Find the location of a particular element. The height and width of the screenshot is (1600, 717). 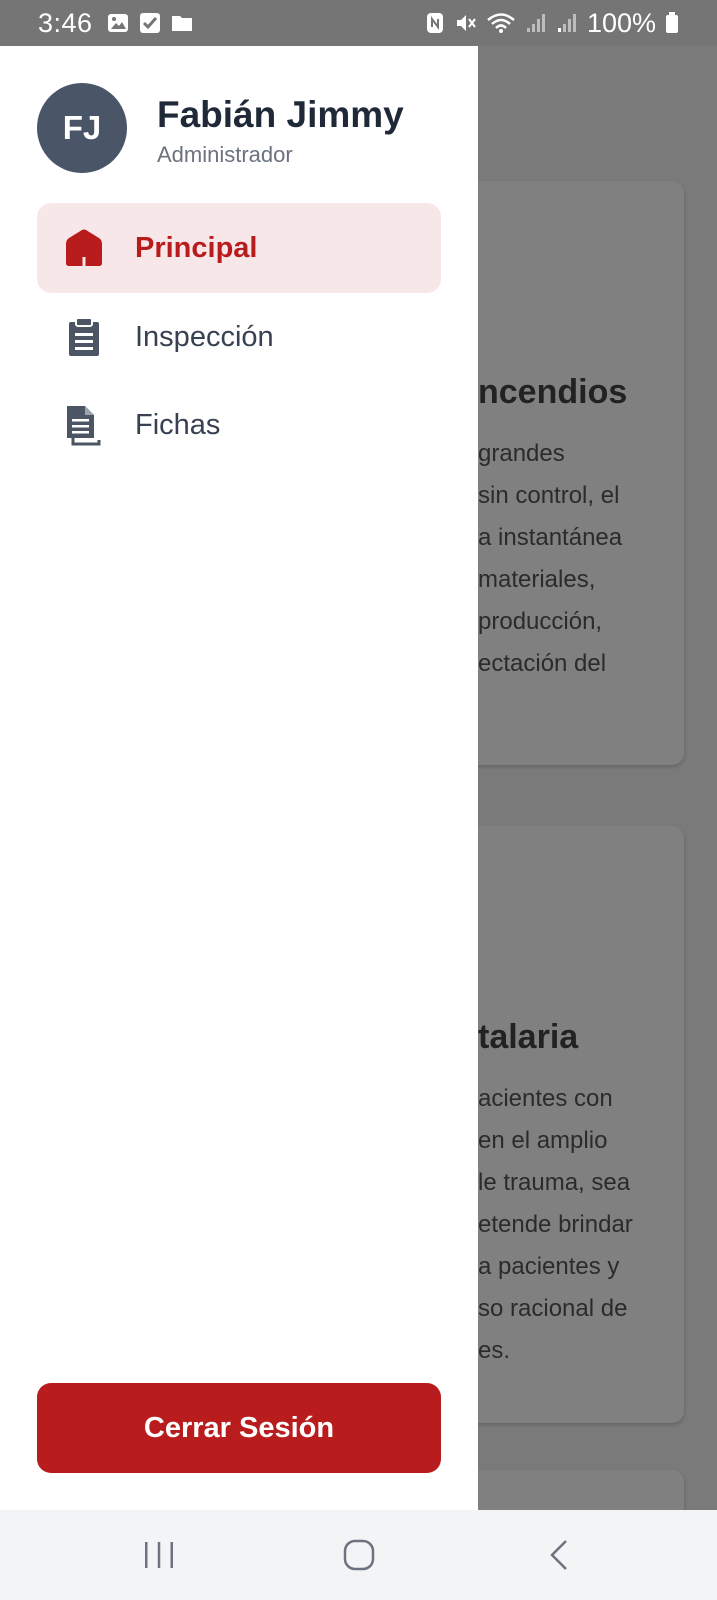

battery-percent: 100% is located at coordinates (621, 22).